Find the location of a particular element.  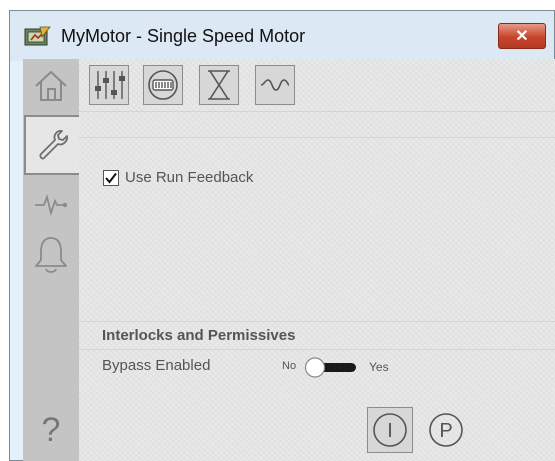

sidebar-item-trends is located at coordinates (51, 204).